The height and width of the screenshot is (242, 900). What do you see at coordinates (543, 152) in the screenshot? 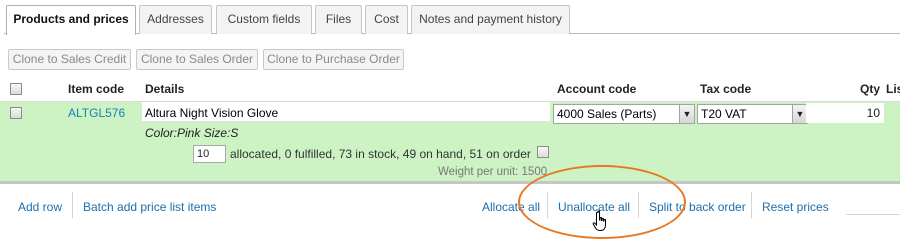
I see `allocation-checkbox` at bounding box center [543, 152].